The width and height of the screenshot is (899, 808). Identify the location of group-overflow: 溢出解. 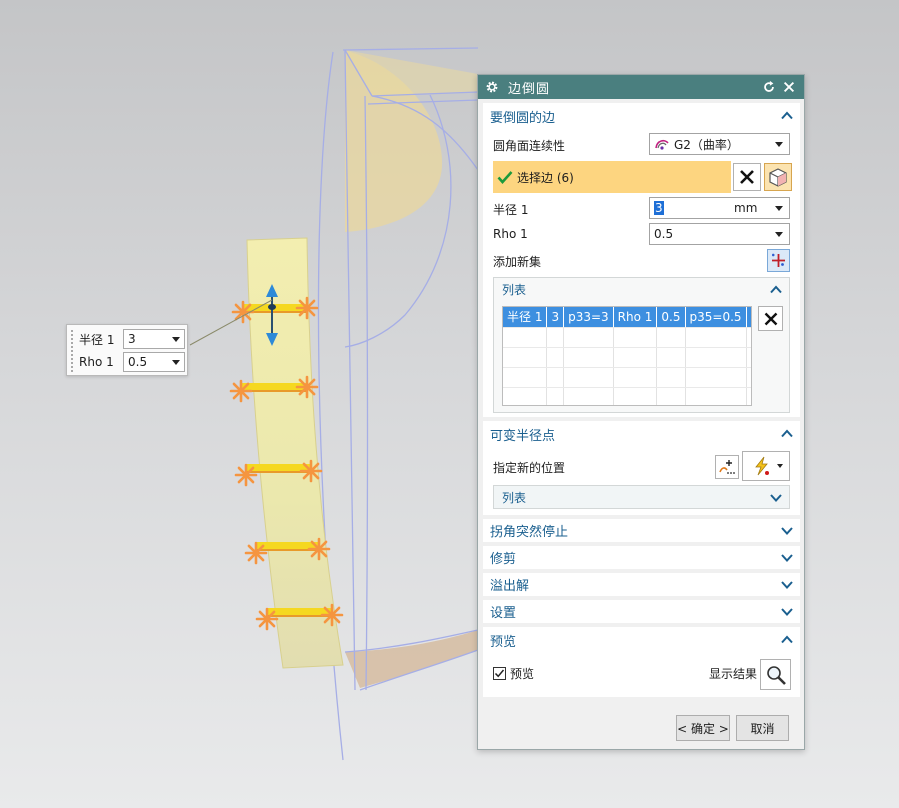
(641, 584).